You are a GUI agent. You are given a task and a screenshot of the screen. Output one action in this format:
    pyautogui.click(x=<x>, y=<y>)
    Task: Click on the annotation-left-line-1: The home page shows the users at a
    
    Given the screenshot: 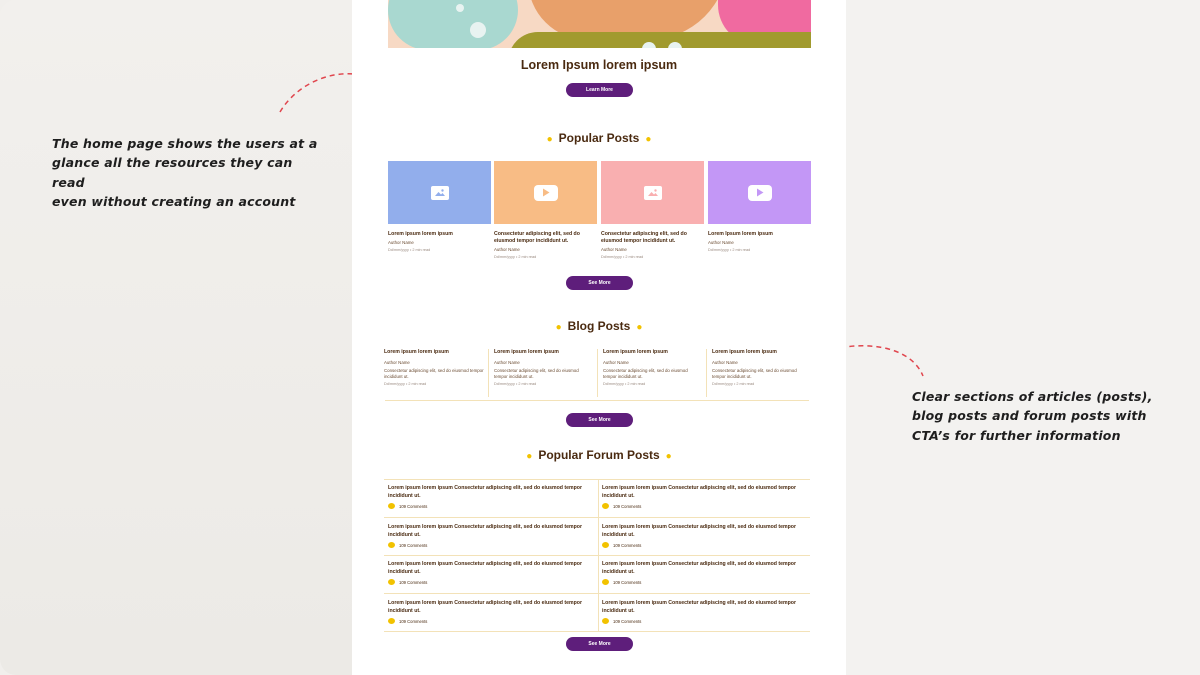 What is the action you would take?
    pyautogui.click(x=185, y=143)
    